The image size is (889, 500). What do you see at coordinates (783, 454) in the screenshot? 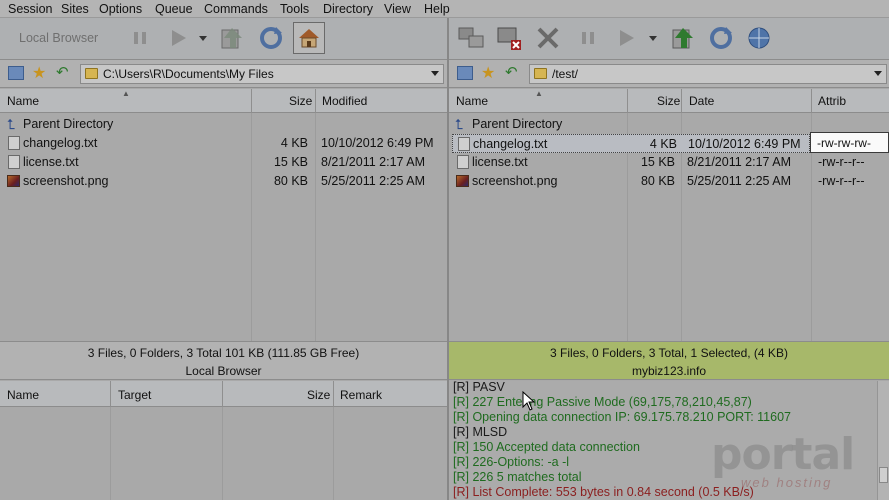
I see `watermark-brand: portal` at bounding box center [783, 454].